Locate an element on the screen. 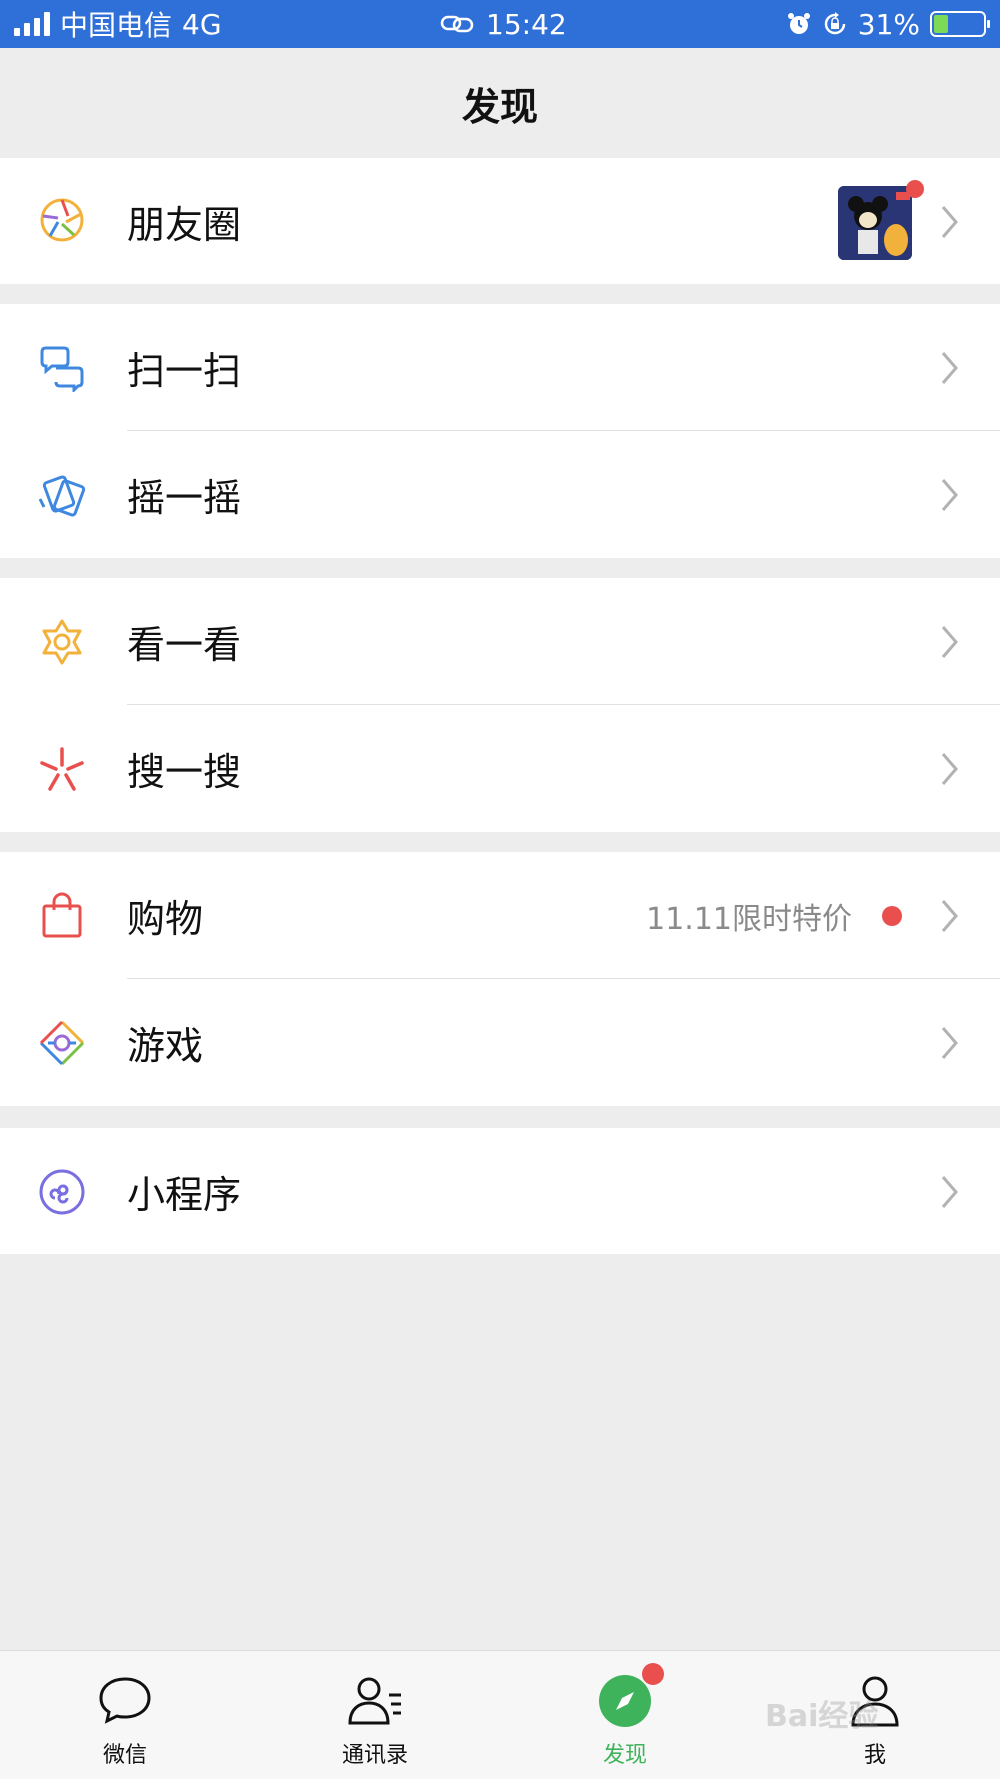  tab-chats: 微信 is located at coordinates (125, 1715).